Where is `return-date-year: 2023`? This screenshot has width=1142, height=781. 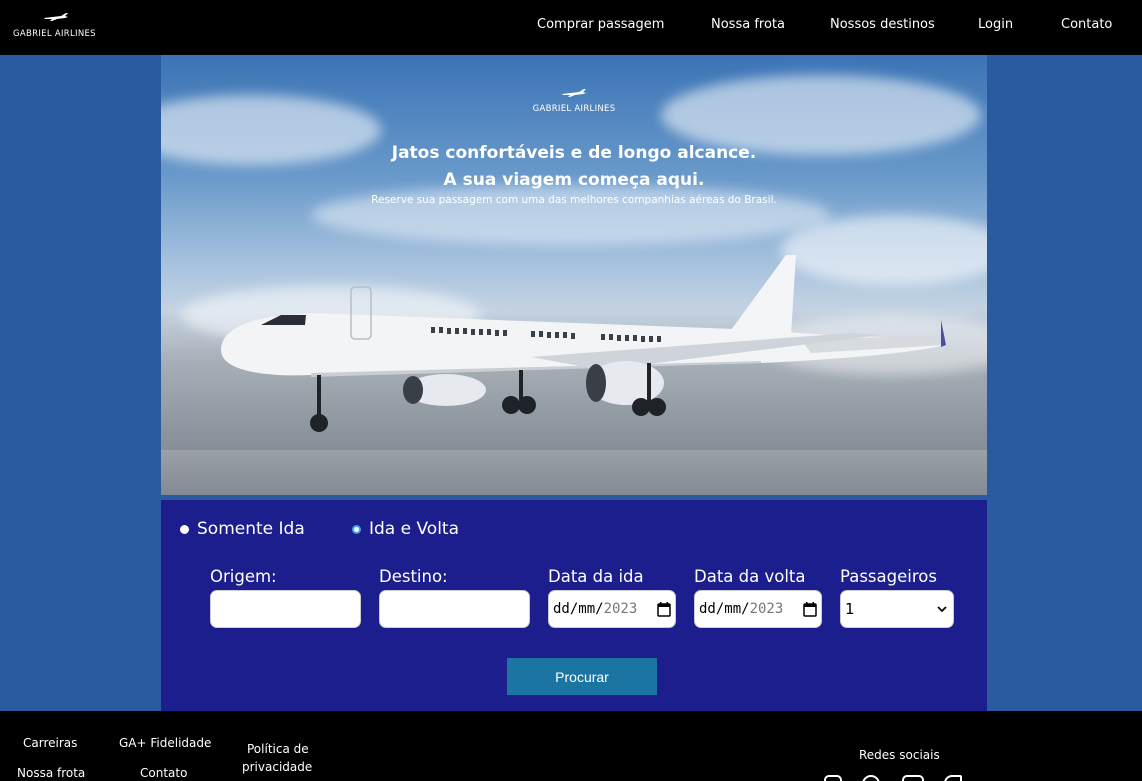
return-date-year: 2023 is located at coordinates (766, 609).